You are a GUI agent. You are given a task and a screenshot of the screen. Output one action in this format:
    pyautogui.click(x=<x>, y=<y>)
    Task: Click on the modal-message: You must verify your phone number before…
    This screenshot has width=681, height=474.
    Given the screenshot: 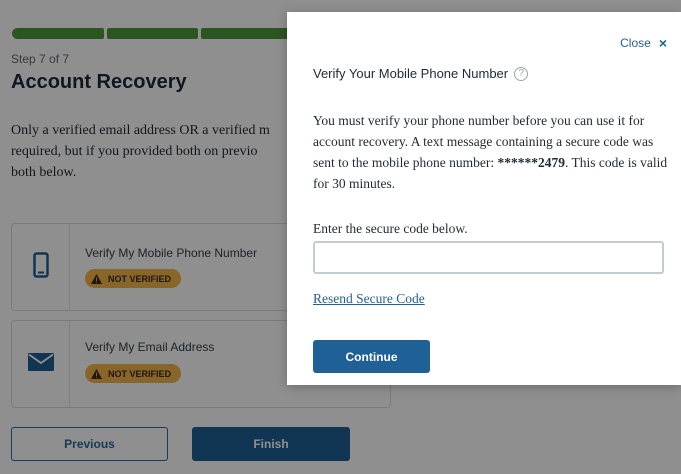 What is the action you would take?
    pyautogui.click(x=490, y=152)
    